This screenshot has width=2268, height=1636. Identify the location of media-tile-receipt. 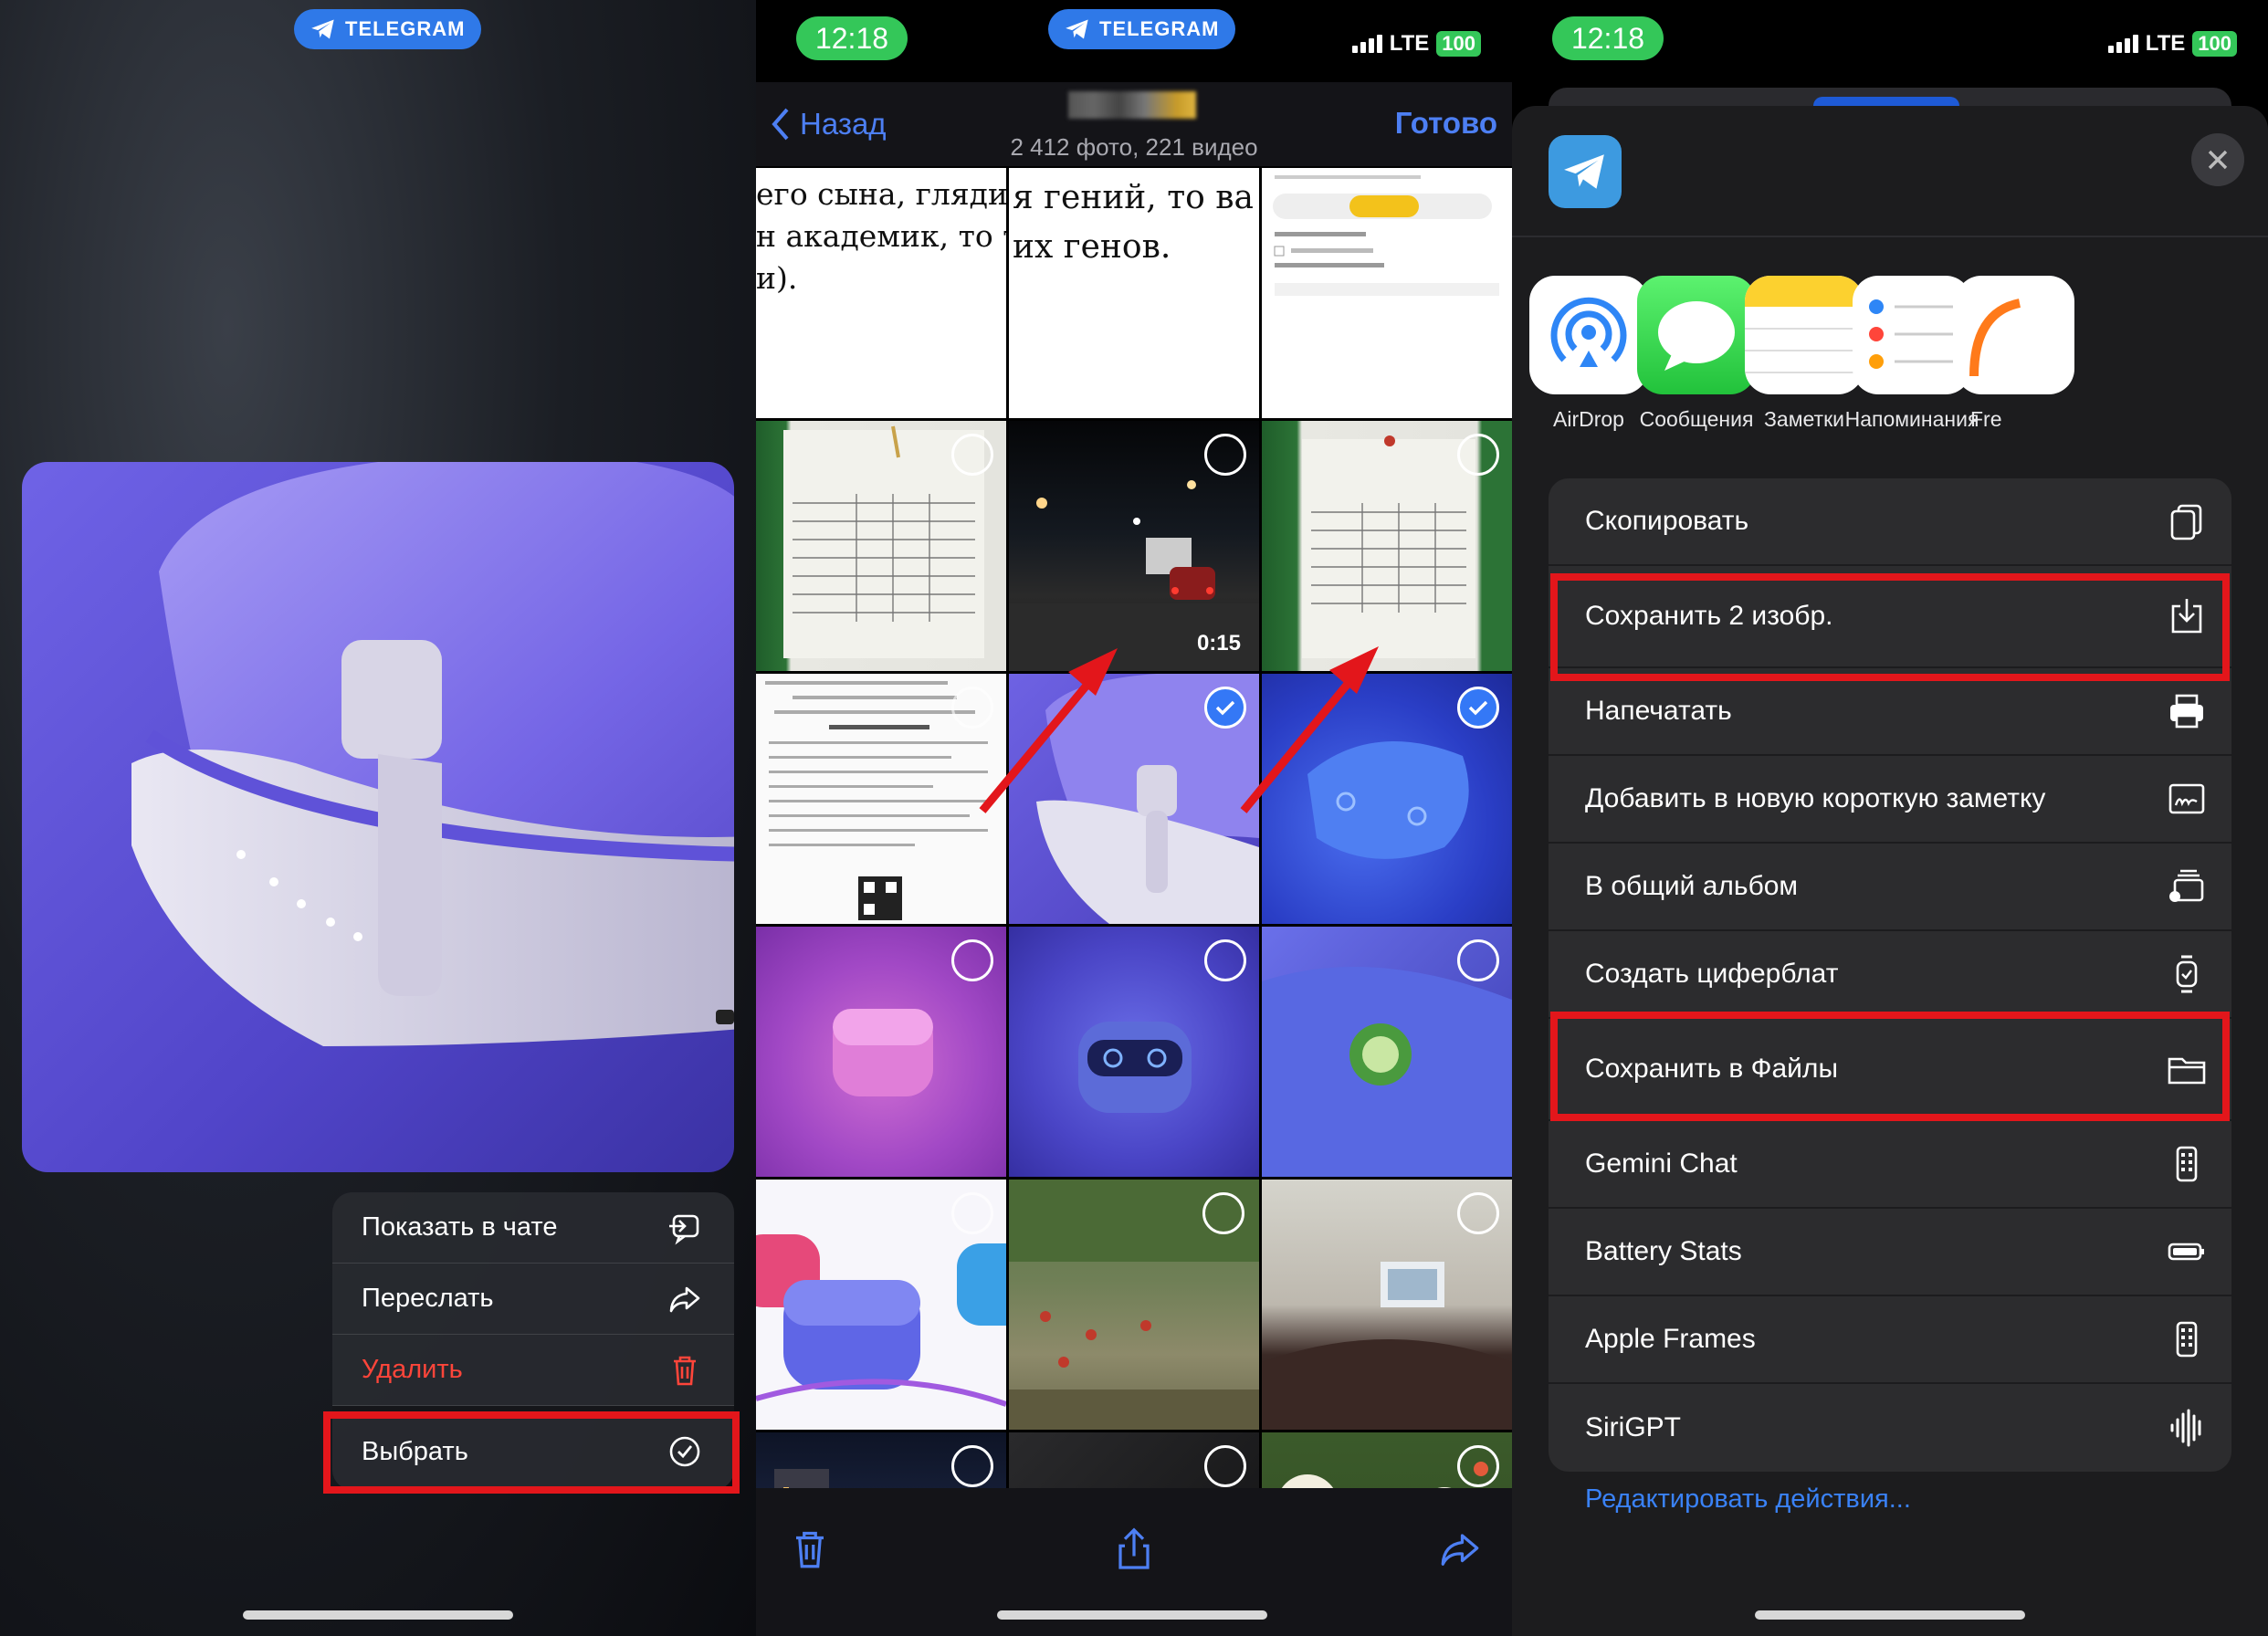
(881, 799).